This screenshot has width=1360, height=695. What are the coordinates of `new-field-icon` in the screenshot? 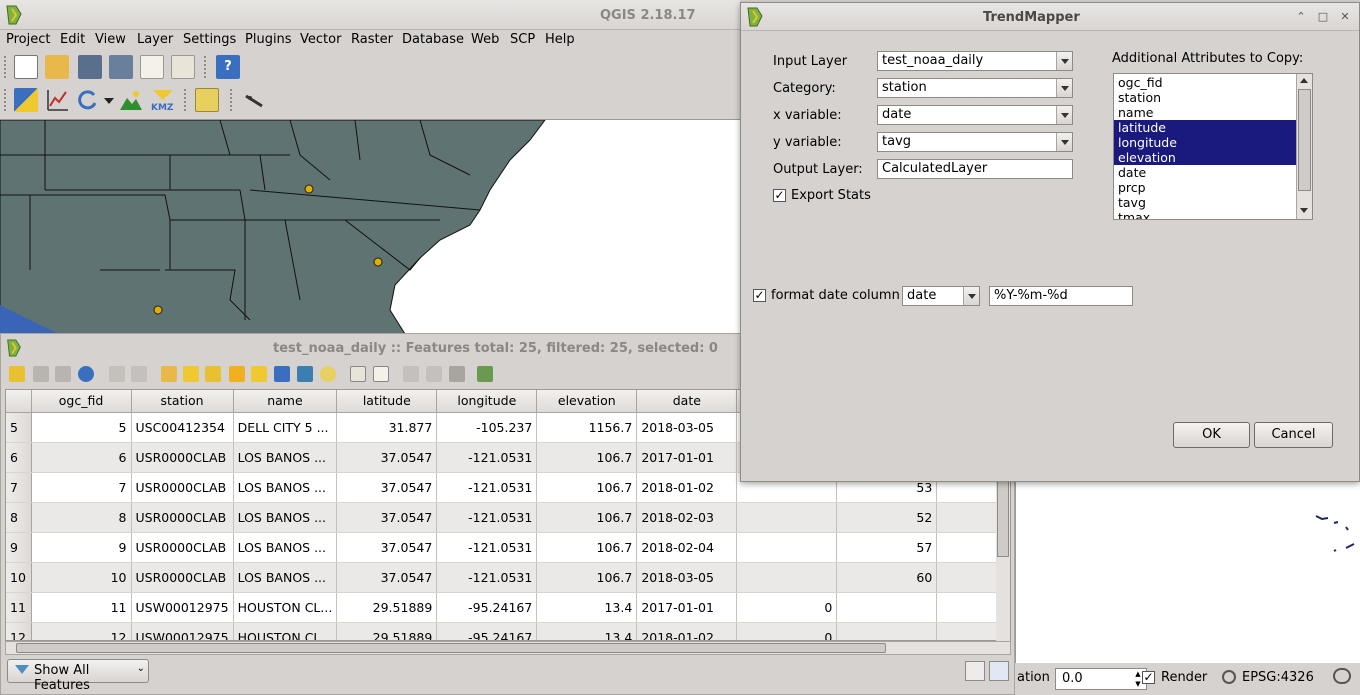 It's located at (411, 374).